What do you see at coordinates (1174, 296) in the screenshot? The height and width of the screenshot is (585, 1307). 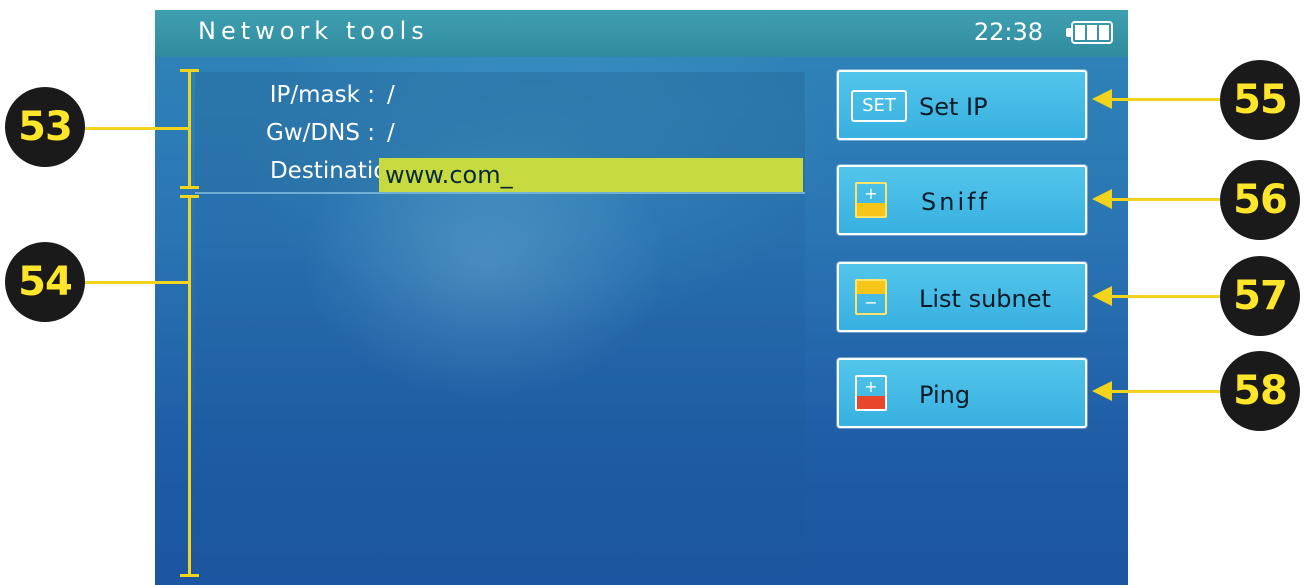 I see `arrow-57-line` at bounding box center [1174, 296].